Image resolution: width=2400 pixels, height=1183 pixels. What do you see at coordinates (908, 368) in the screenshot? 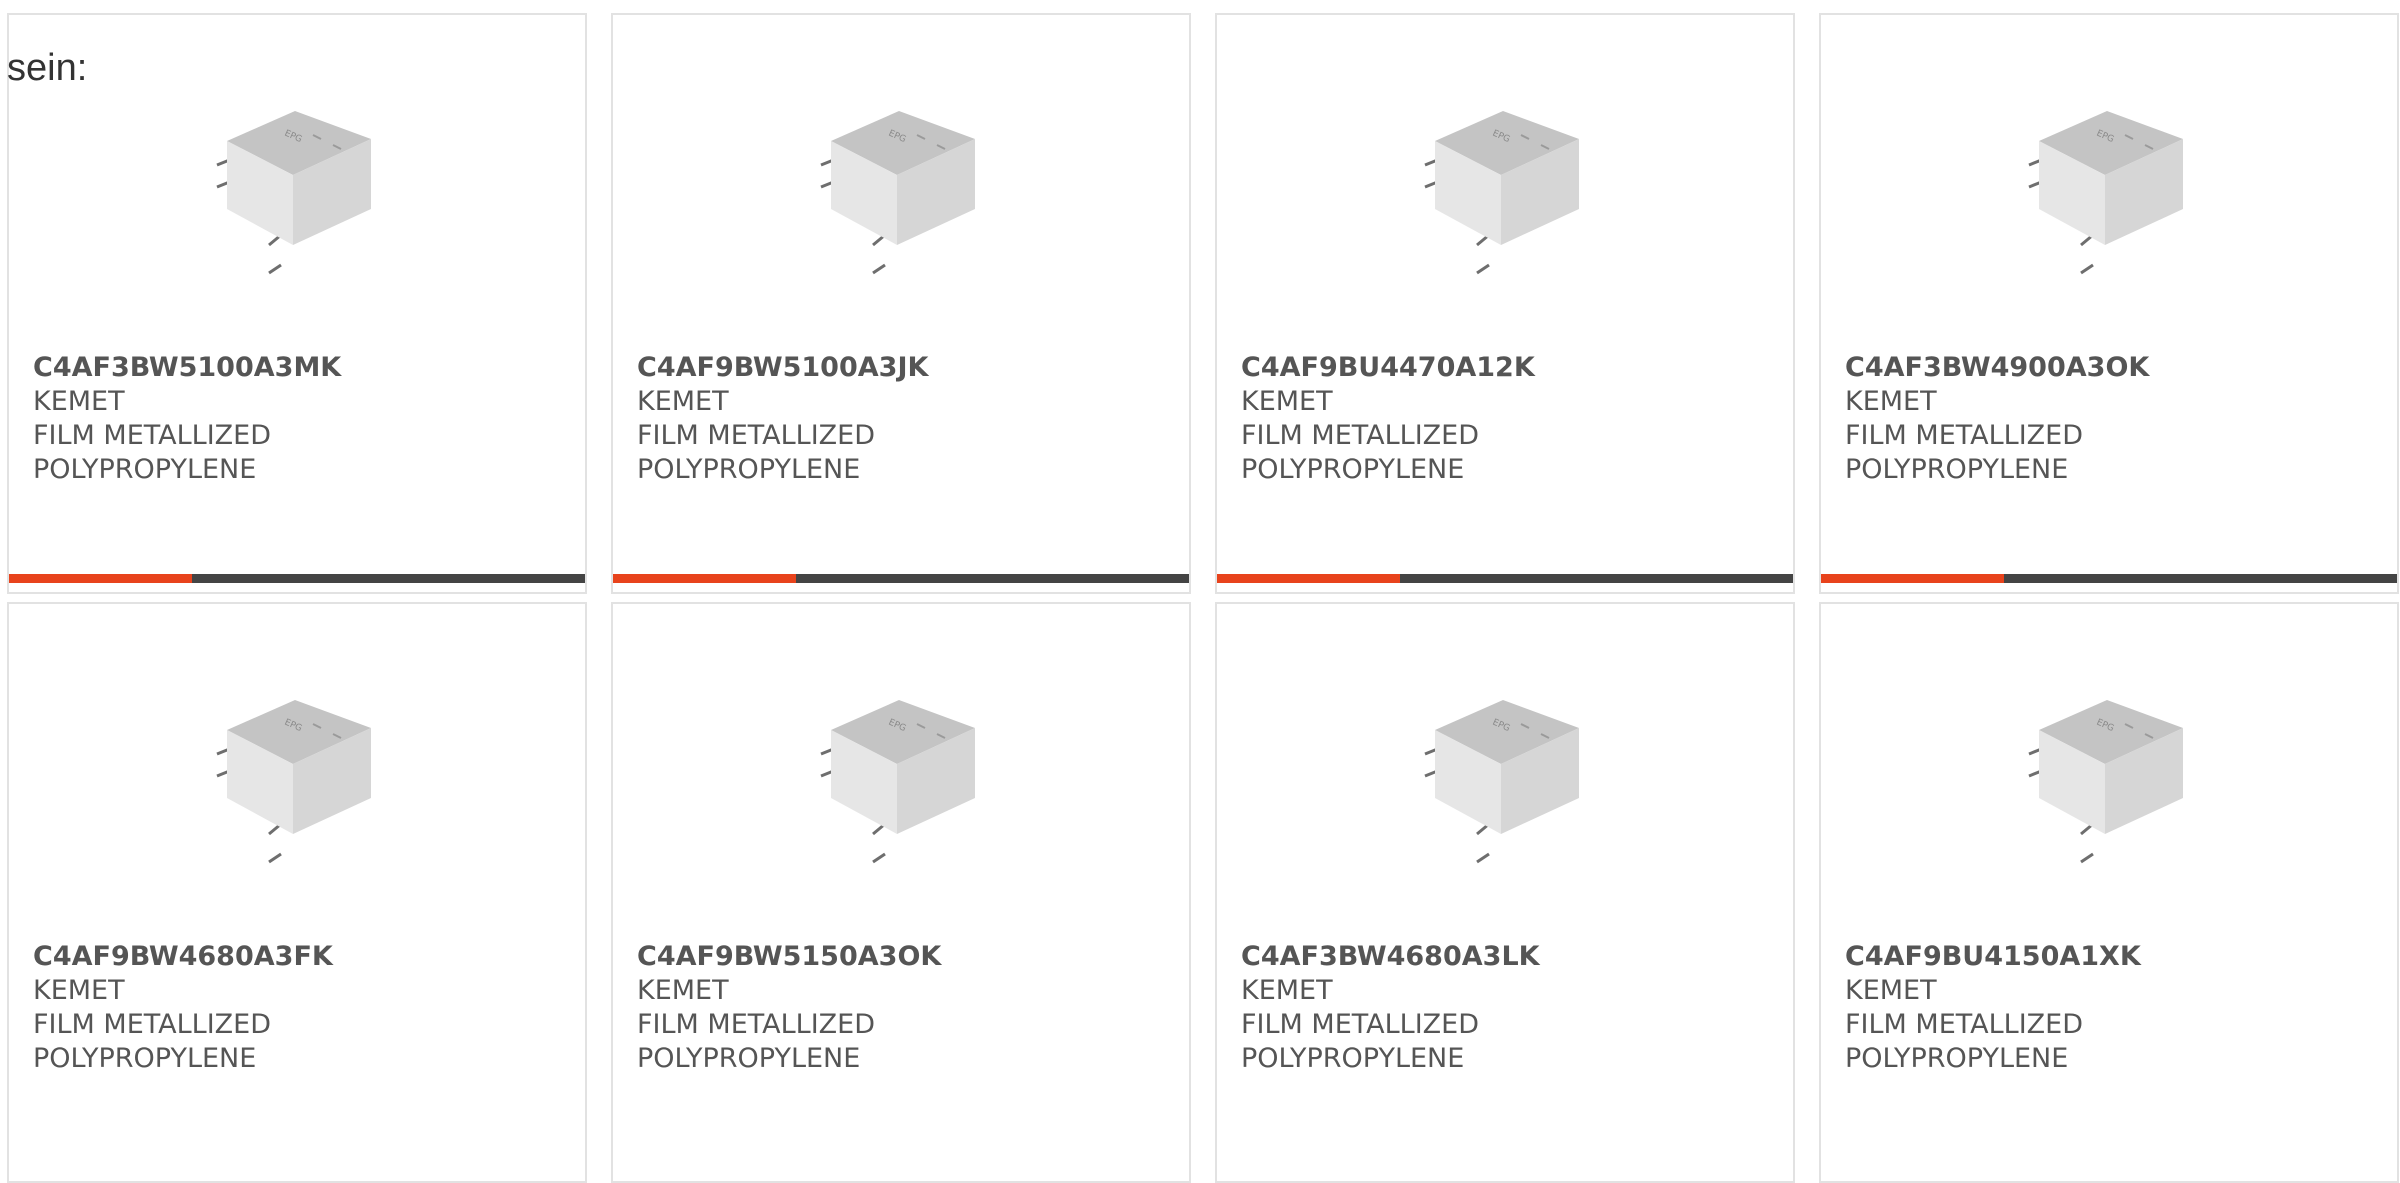
I see `part-number: C4AF9BW5100A3JK` at bounding box center [908, 368].